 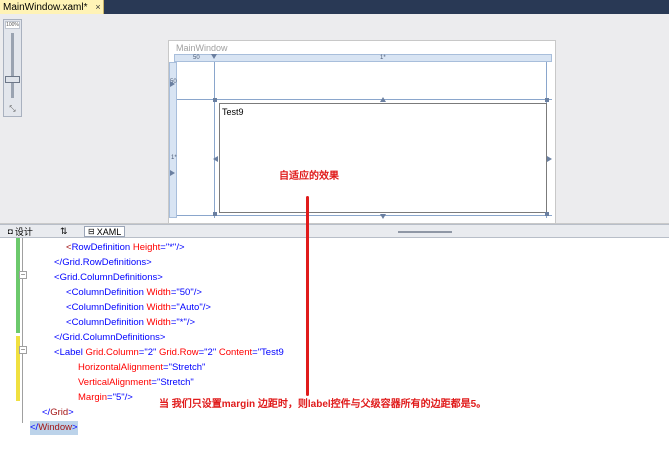 What do you see at coordinates (214, 56) in the screenshot?
I see `column-marker-icon` at bounding box center [214, 56].